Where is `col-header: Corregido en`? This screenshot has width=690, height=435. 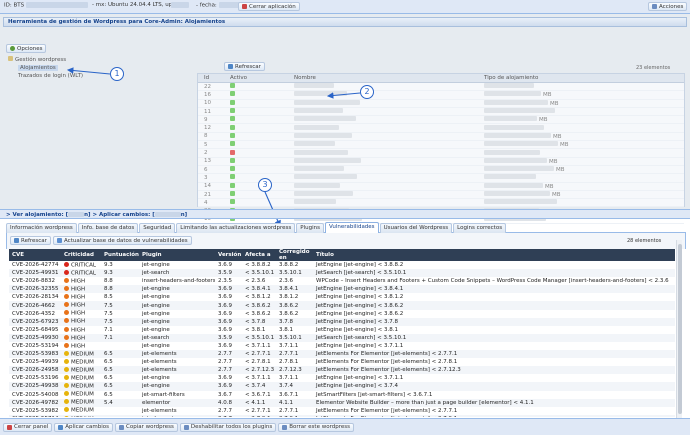 col-header: Corregido en is located at coordinates (294, 255).